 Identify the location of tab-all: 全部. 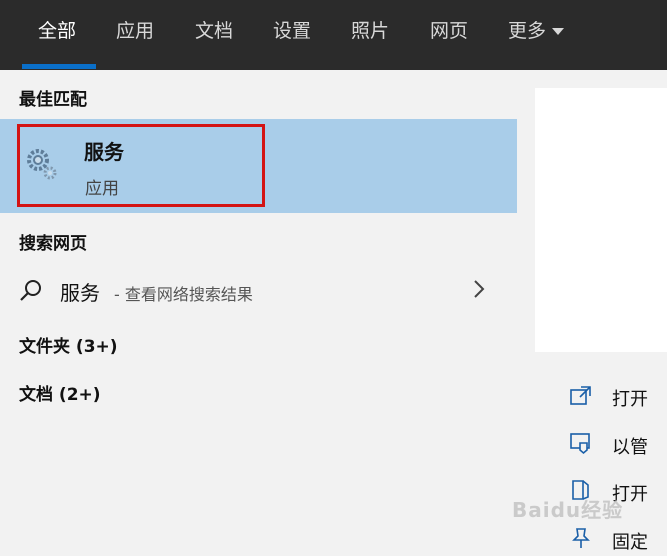
(57, 31).